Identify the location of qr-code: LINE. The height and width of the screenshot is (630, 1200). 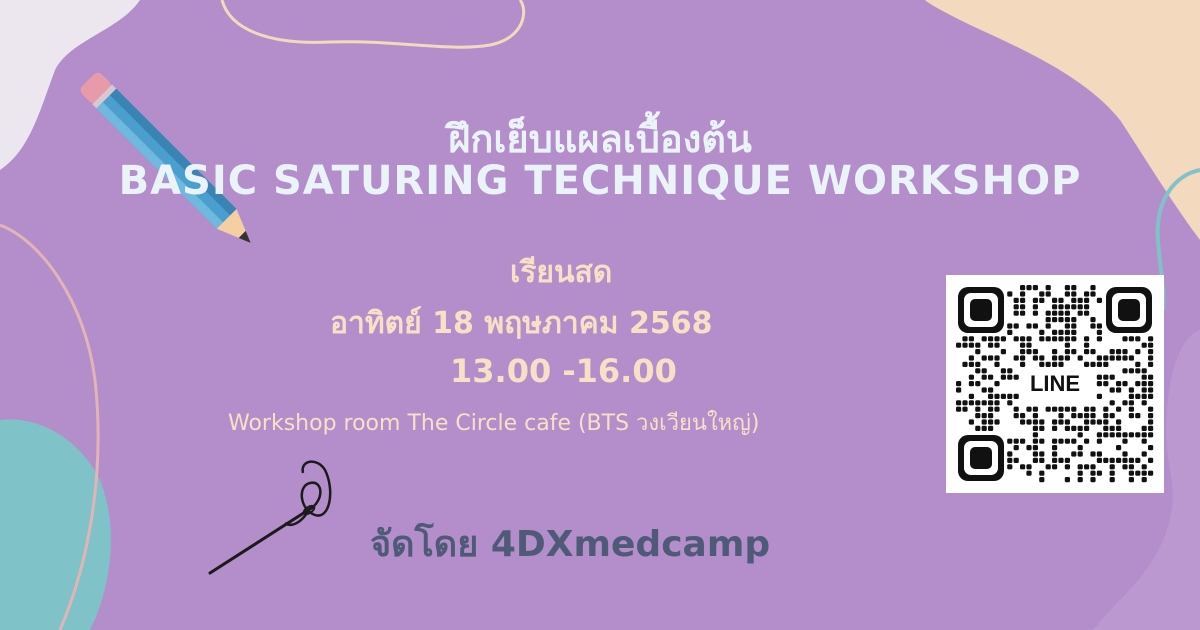
(1055, 384).